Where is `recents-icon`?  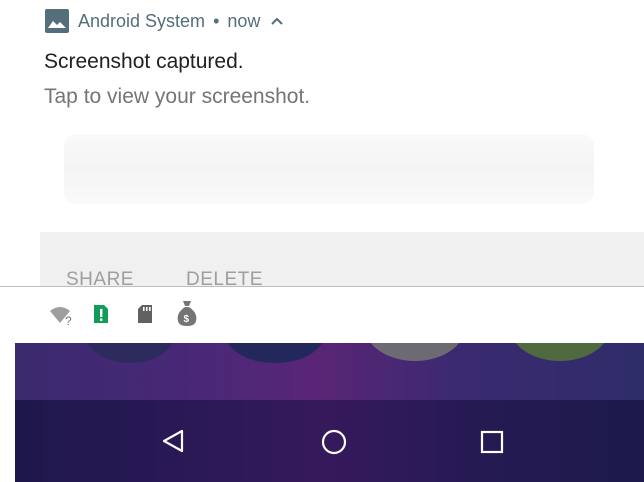
recents-icon is located at coordinates (492, 442).